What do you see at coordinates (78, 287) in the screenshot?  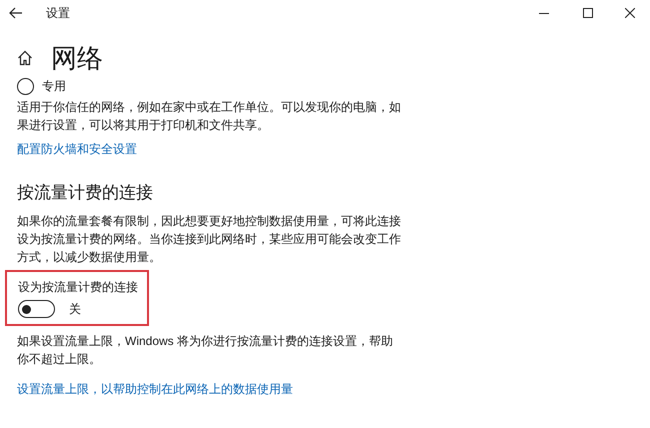 I see `toggle-label: 设为按流量计费的连接` at bounding box center [78, 287].